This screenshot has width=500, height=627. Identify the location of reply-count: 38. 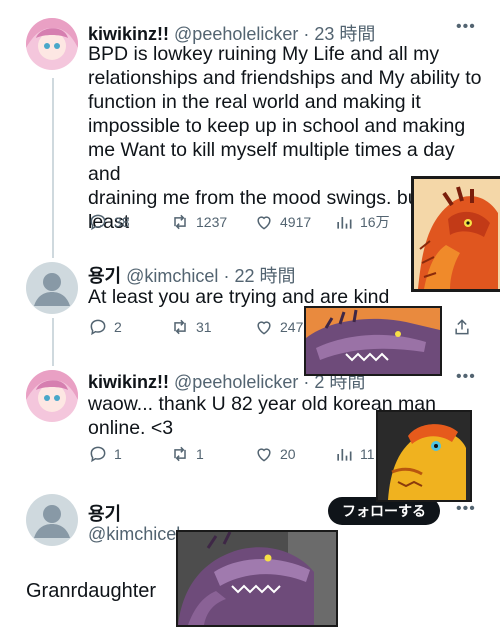
(122, 222).